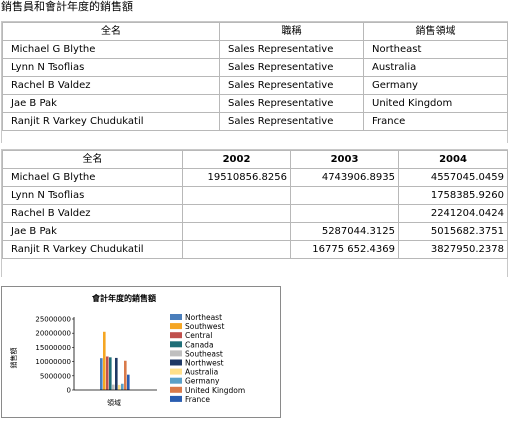 This screenshot has height=421, width=508. What do you see at coordinates (128, 382) in the screenshot?
I see `bar-france` at bounding box center [128, 382].